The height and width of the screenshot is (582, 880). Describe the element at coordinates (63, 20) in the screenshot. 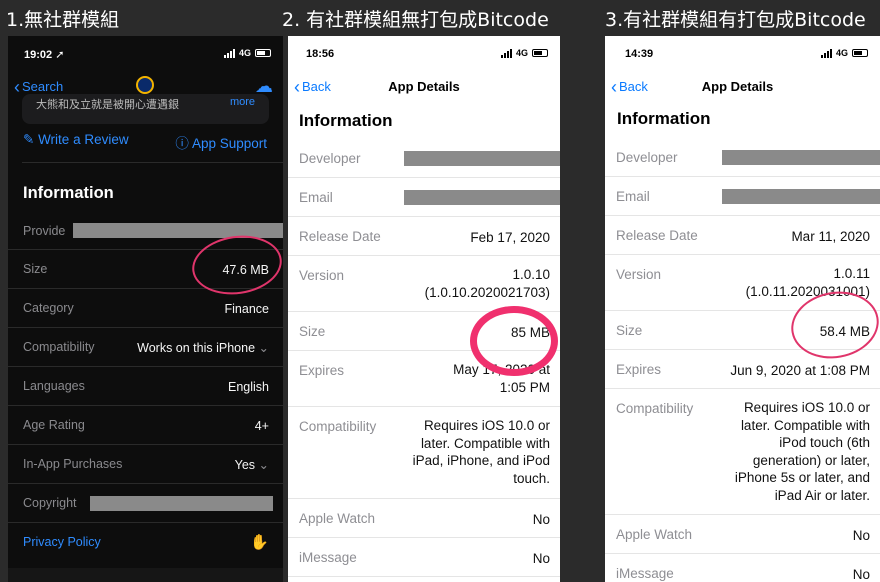

I see `column-title-1: 1.無社群模組` at that location.